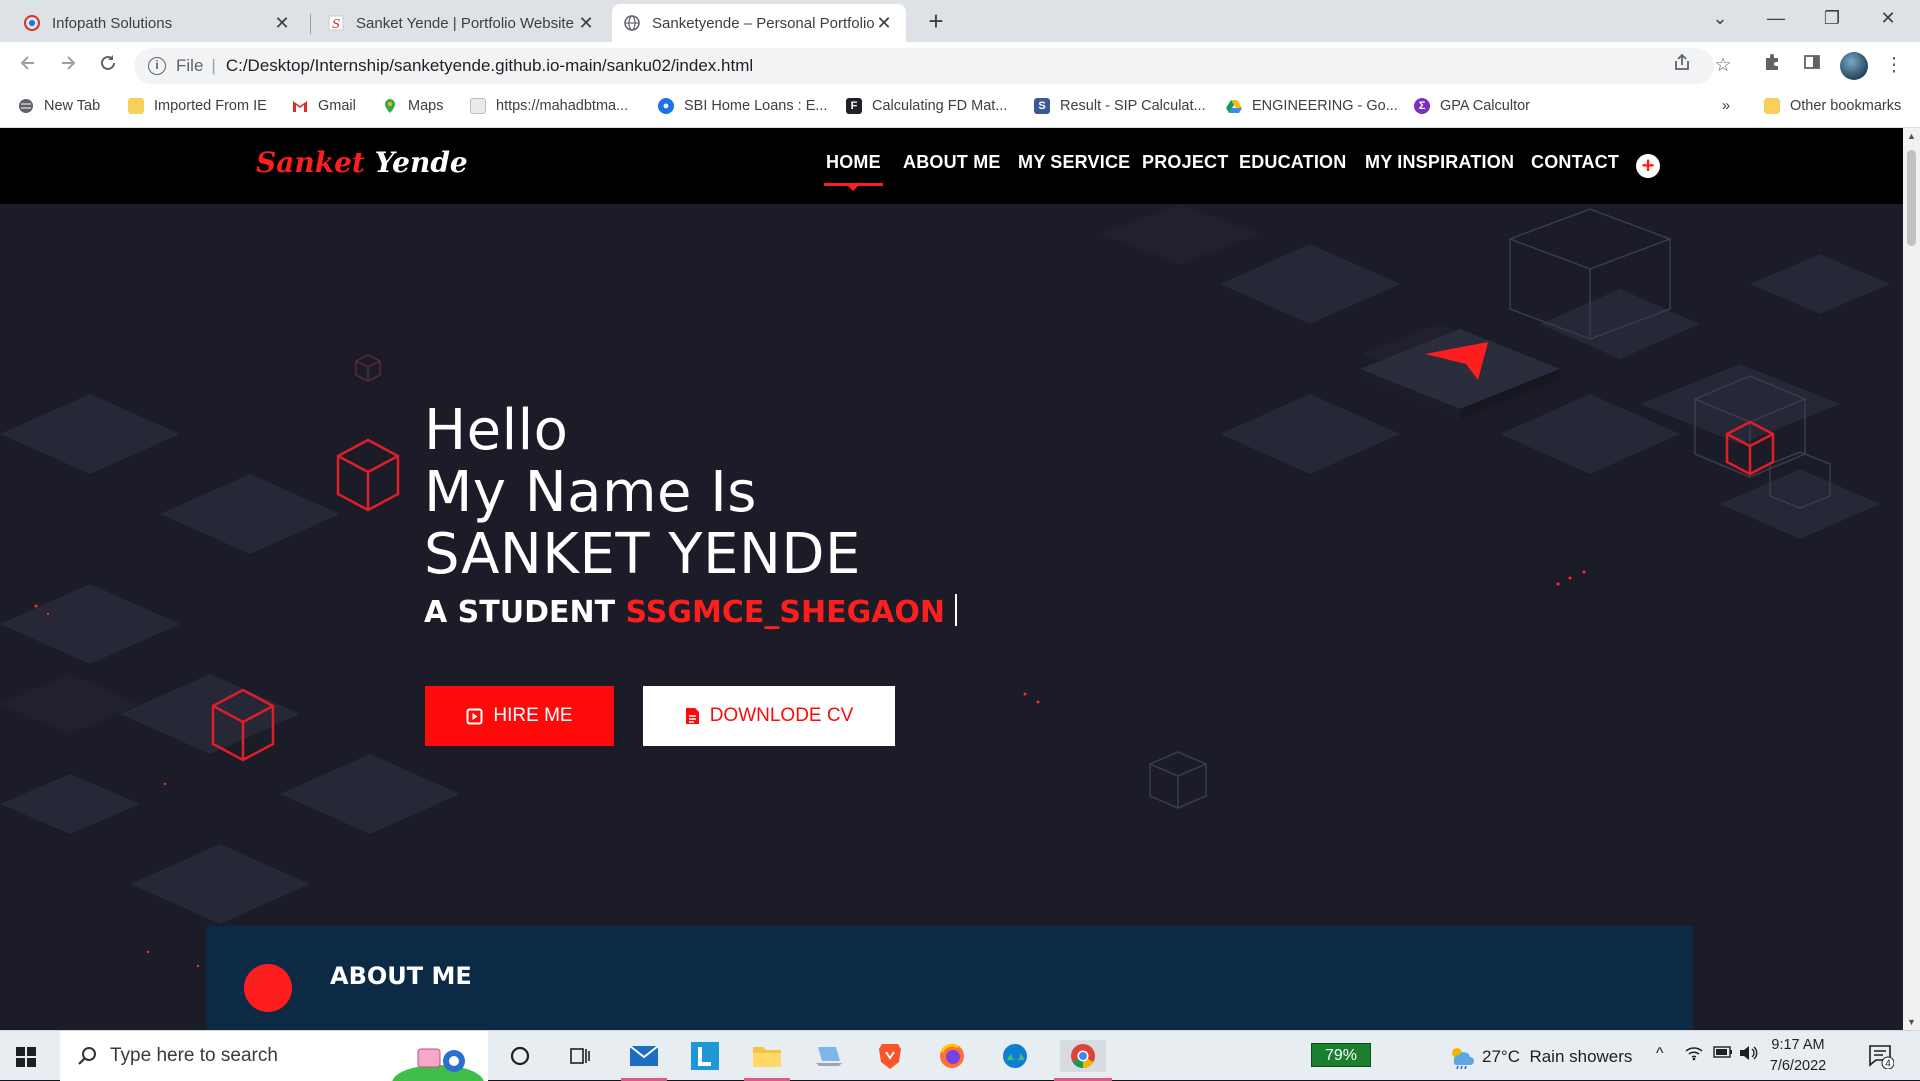  What do you see at coordinates (1660, 1054) in the screenshot?
I see `chevron-up-icon: ^` at bounding box center [1660, 1054].